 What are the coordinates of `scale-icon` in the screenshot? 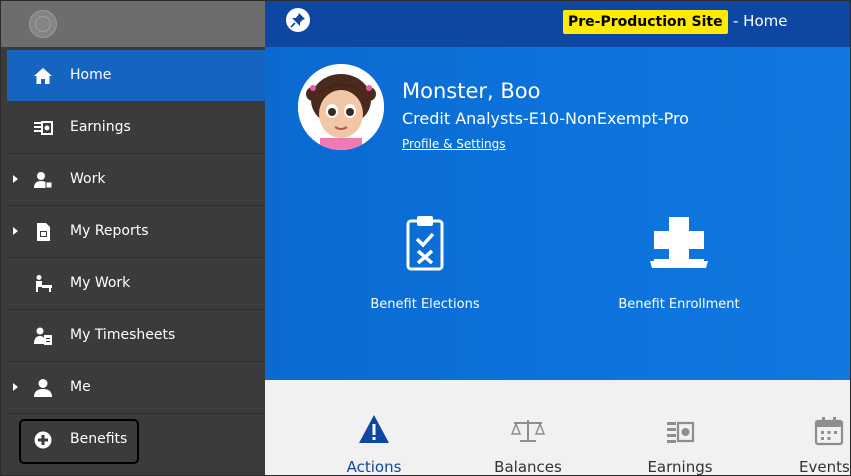 It's located at (528, 431).